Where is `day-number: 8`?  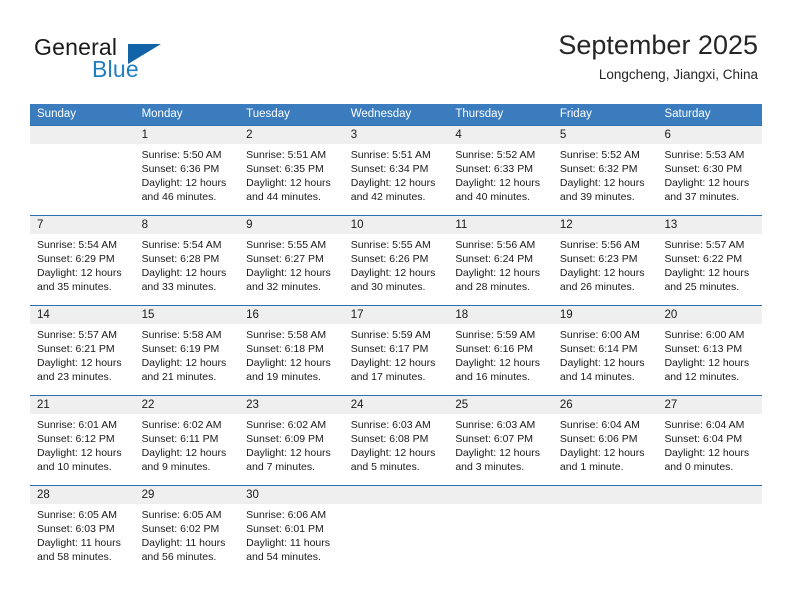 day-number: 8 is located at coordinates (187, 225).